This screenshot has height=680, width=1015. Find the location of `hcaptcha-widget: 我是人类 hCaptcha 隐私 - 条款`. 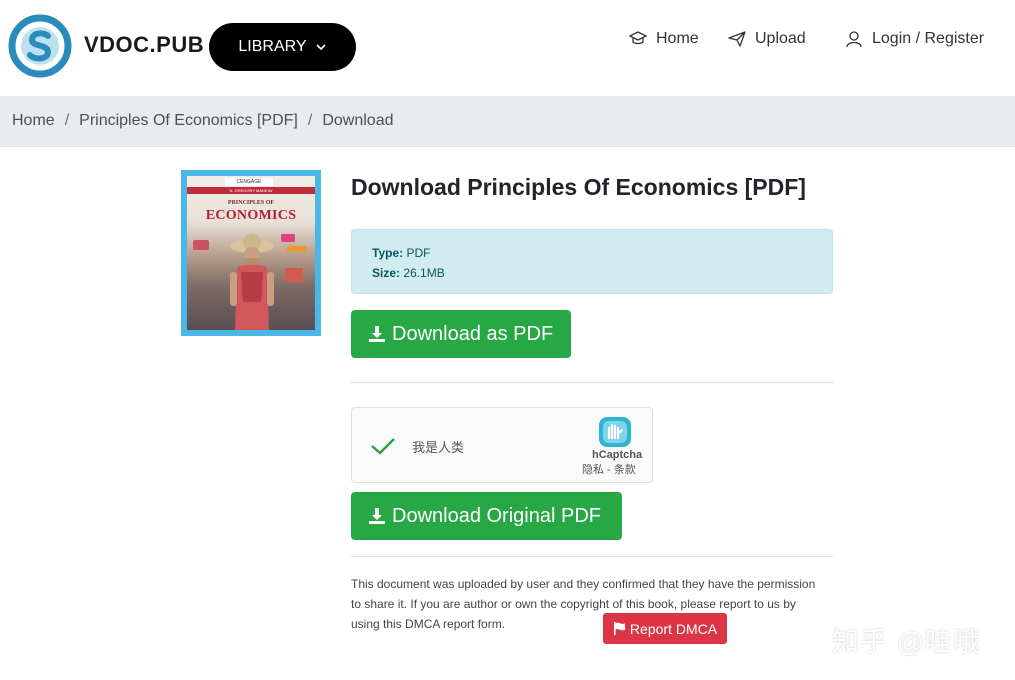

hcaptcha-widget: 我是人类 hCaptcha 隐私 - 条款 is located at coordinates (502, 445).